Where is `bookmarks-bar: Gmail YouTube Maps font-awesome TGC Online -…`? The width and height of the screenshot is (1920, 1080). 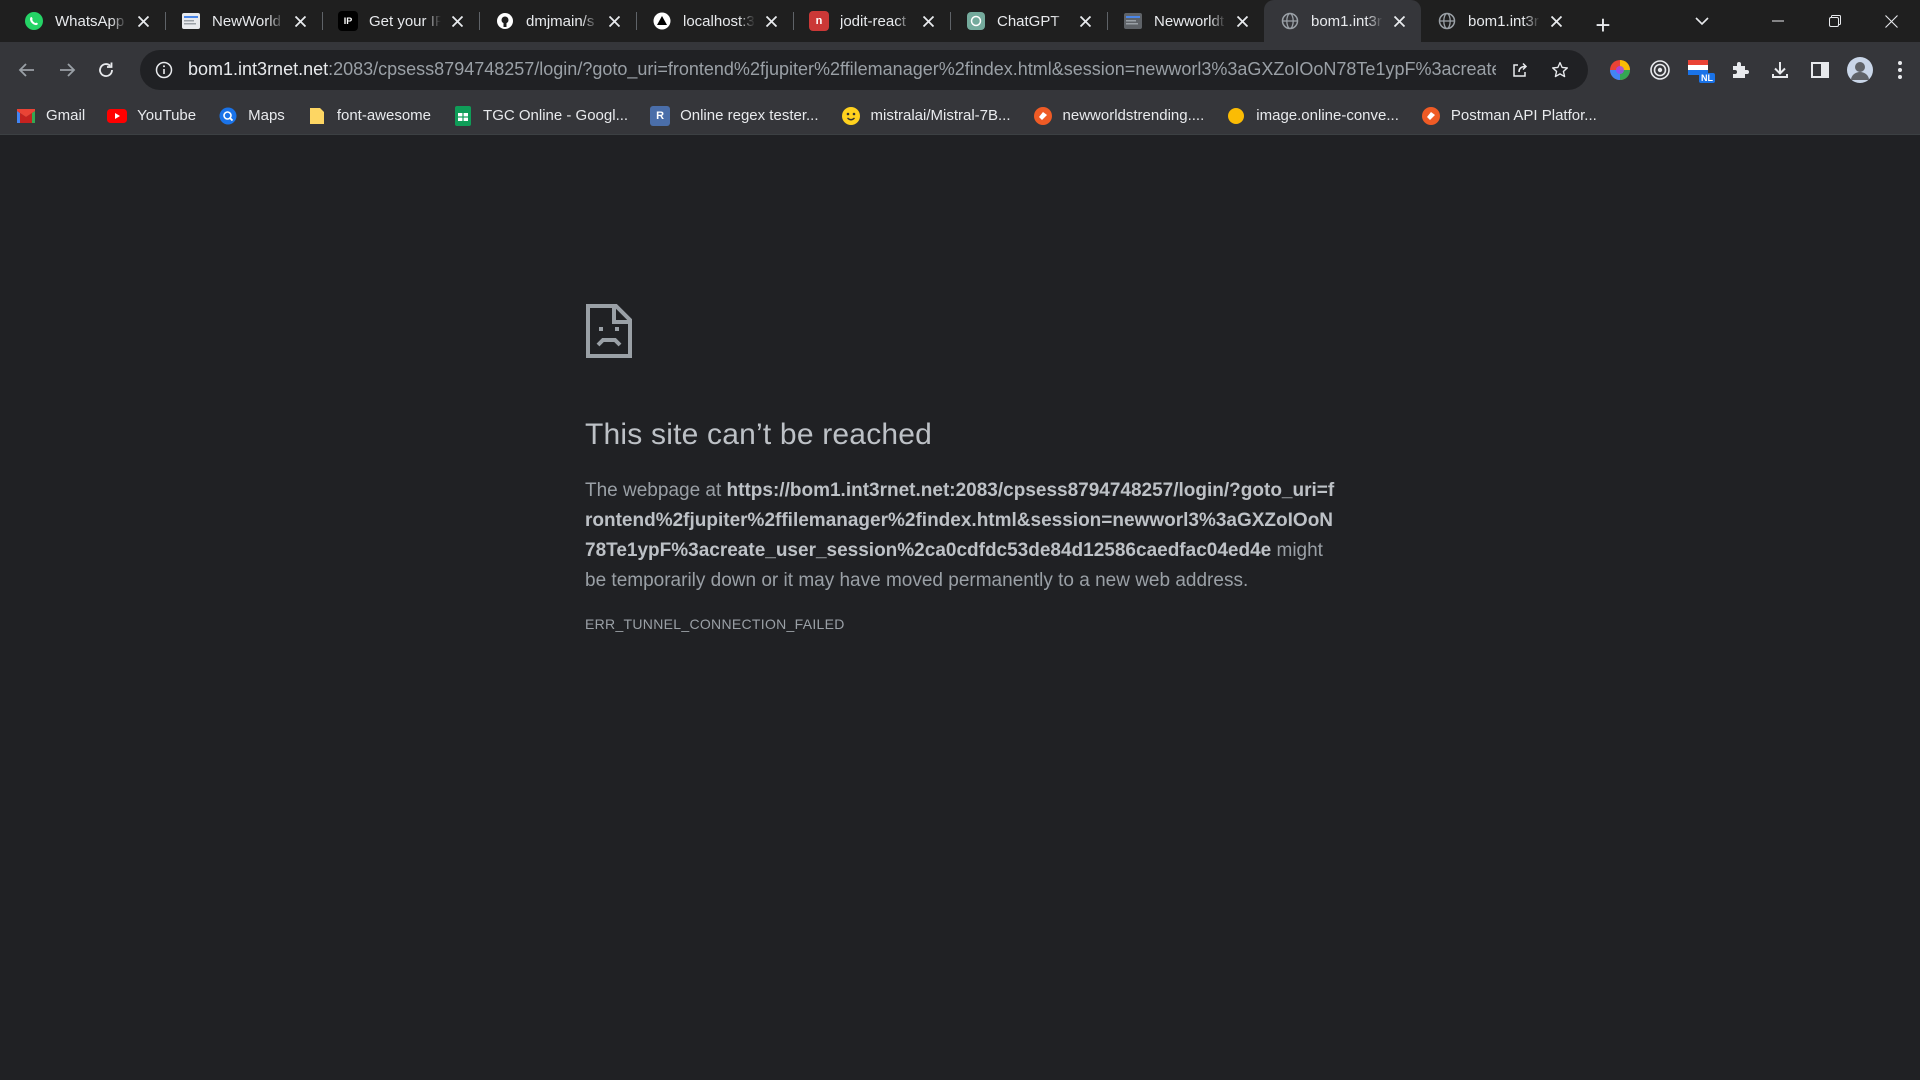 bookmarks-bar: Gmail YouTube Maps font-awesome TGC Online -… is located at coordinates (960, 116).